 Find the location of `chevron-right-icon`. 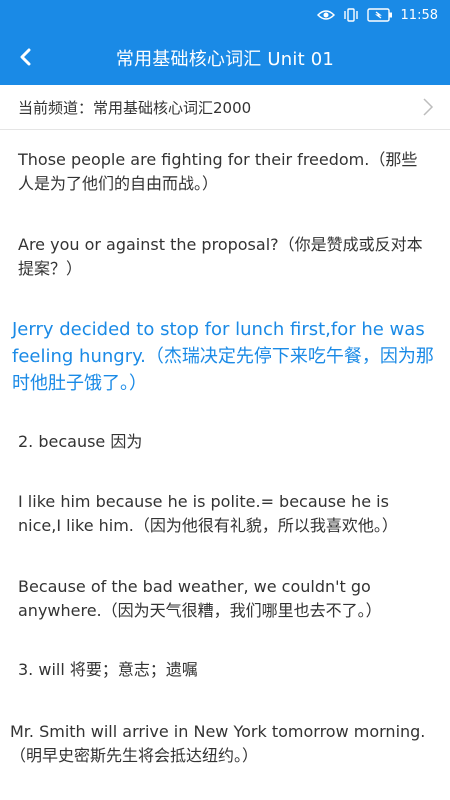

chevron-right-icon is located at coordinates (428, 109).